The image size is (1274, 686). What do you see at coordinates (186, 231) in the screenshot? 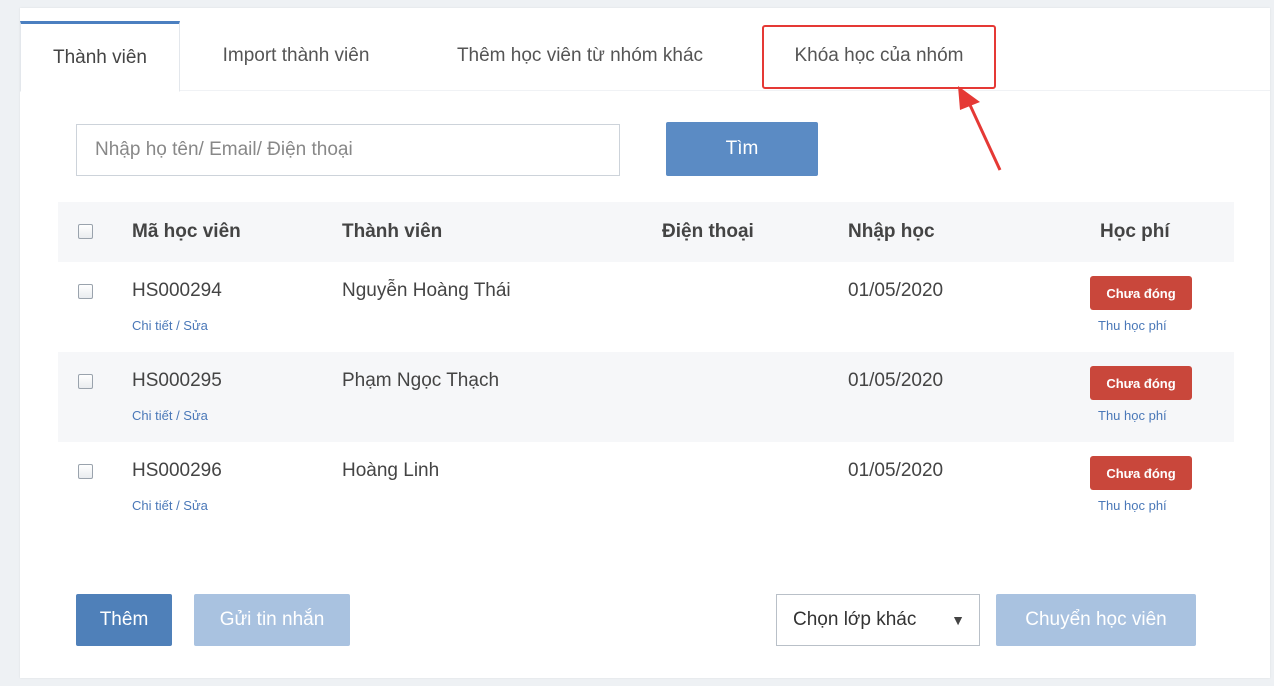
I see `column-header-code: Mã học viên` at bounding box center [186, 231].